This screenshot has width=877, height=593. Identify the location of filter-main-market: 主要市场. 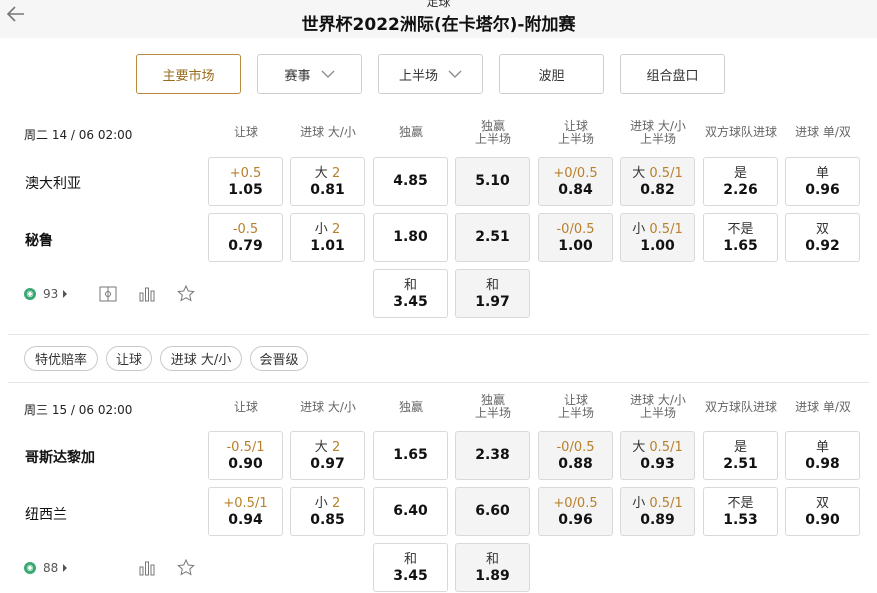
(188, 74).